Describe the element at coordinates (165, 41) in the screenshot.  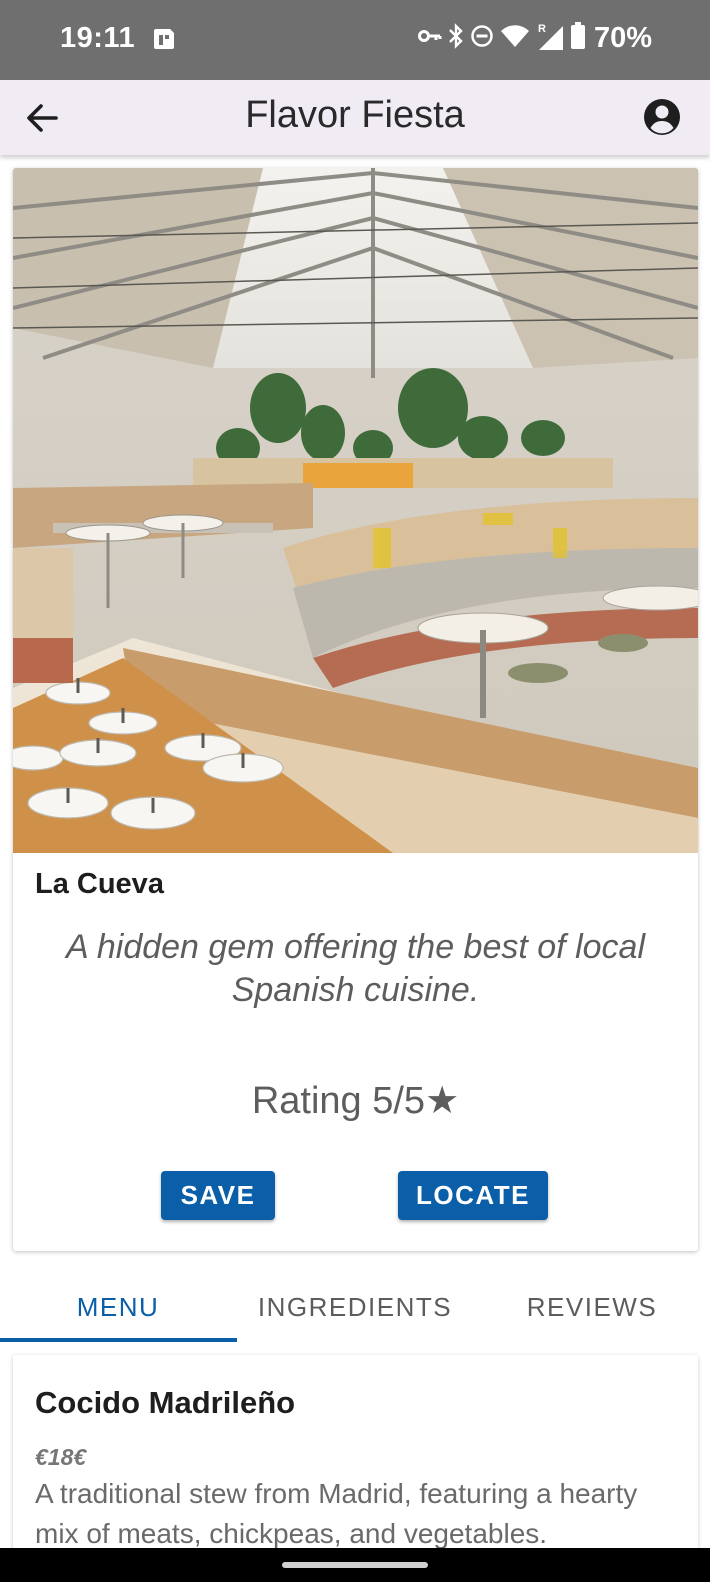
I see `sim-card-icon` at that location.